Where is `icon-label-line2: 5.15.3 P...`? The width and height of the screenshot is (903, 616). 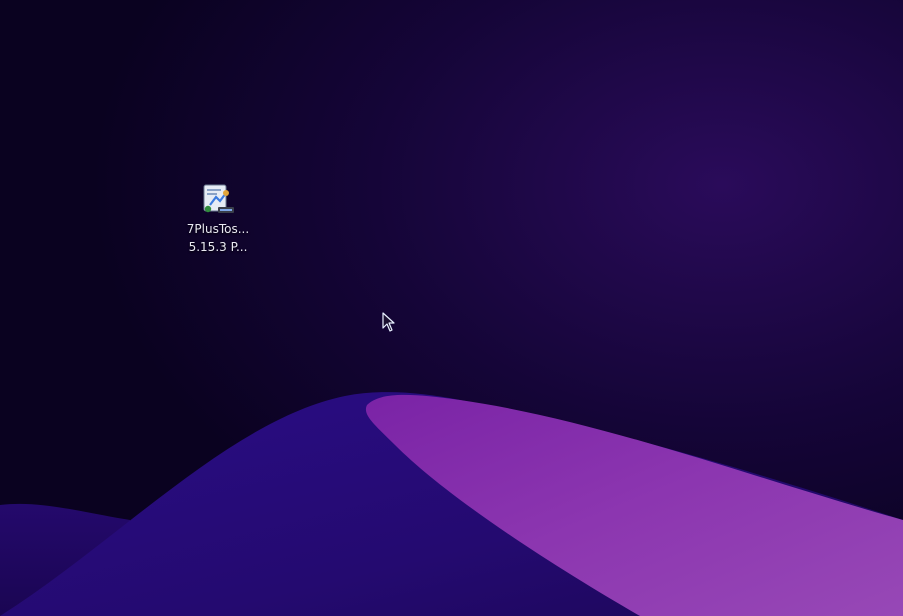
icon-label-line2: 5.15.3 P... is located at coordinates (218, 247).